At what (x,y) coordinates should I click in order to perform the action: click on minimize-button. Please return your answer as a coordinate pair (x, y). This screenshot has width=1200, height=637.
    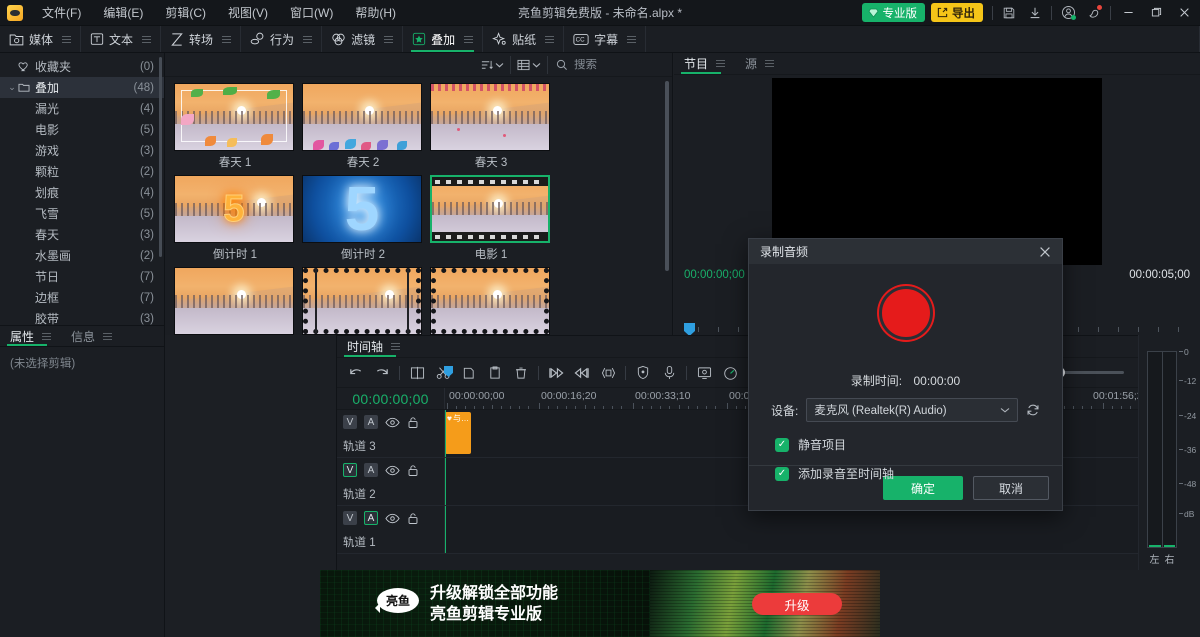
    Looking at the image, I should click on (1128, 13).